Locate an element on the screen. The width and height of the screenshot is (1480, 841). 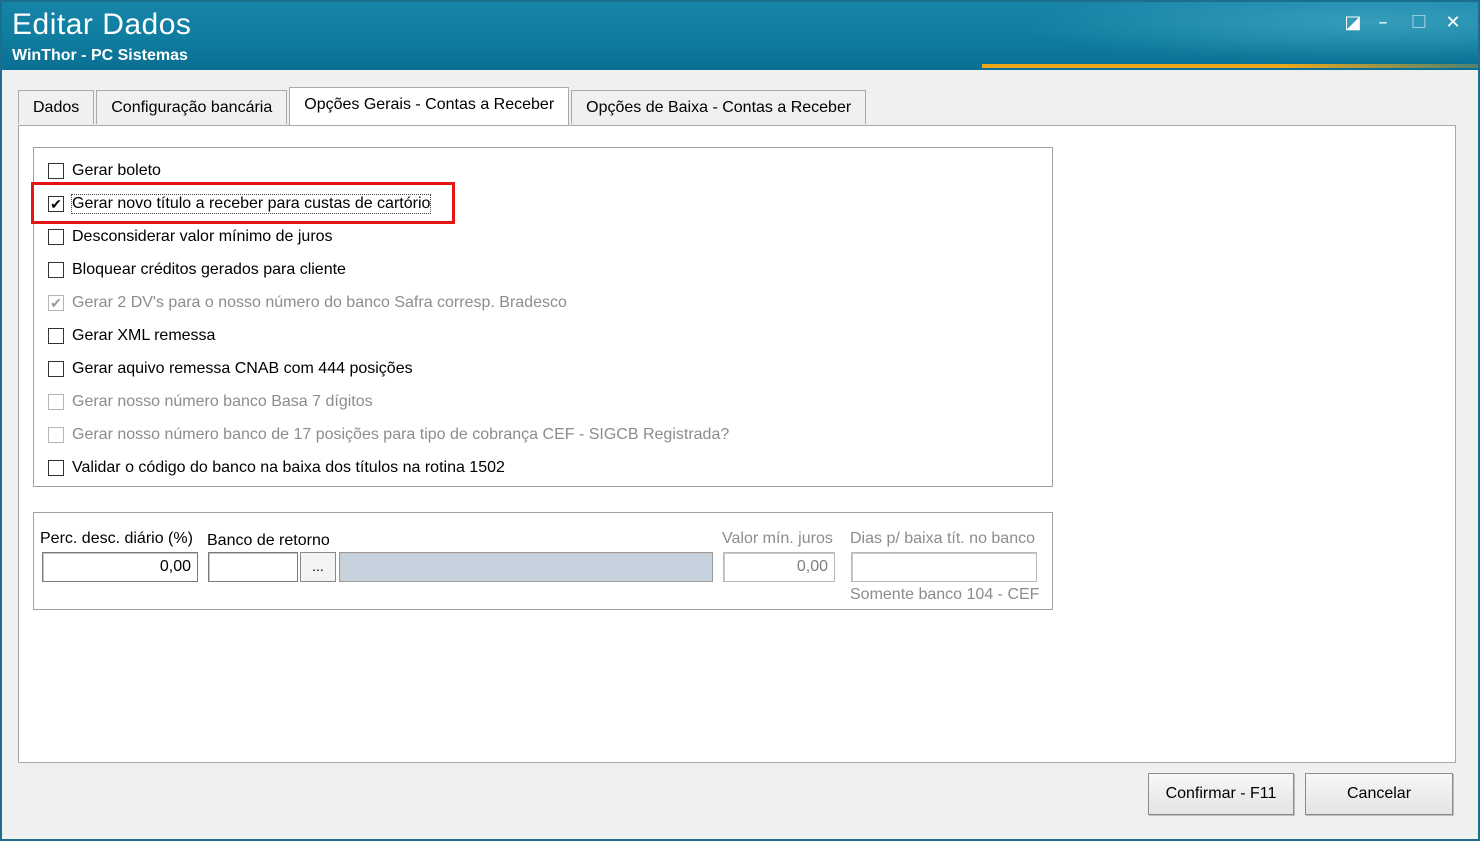
perc-desc-input: 0,00 is located at coordinates (120, 567).